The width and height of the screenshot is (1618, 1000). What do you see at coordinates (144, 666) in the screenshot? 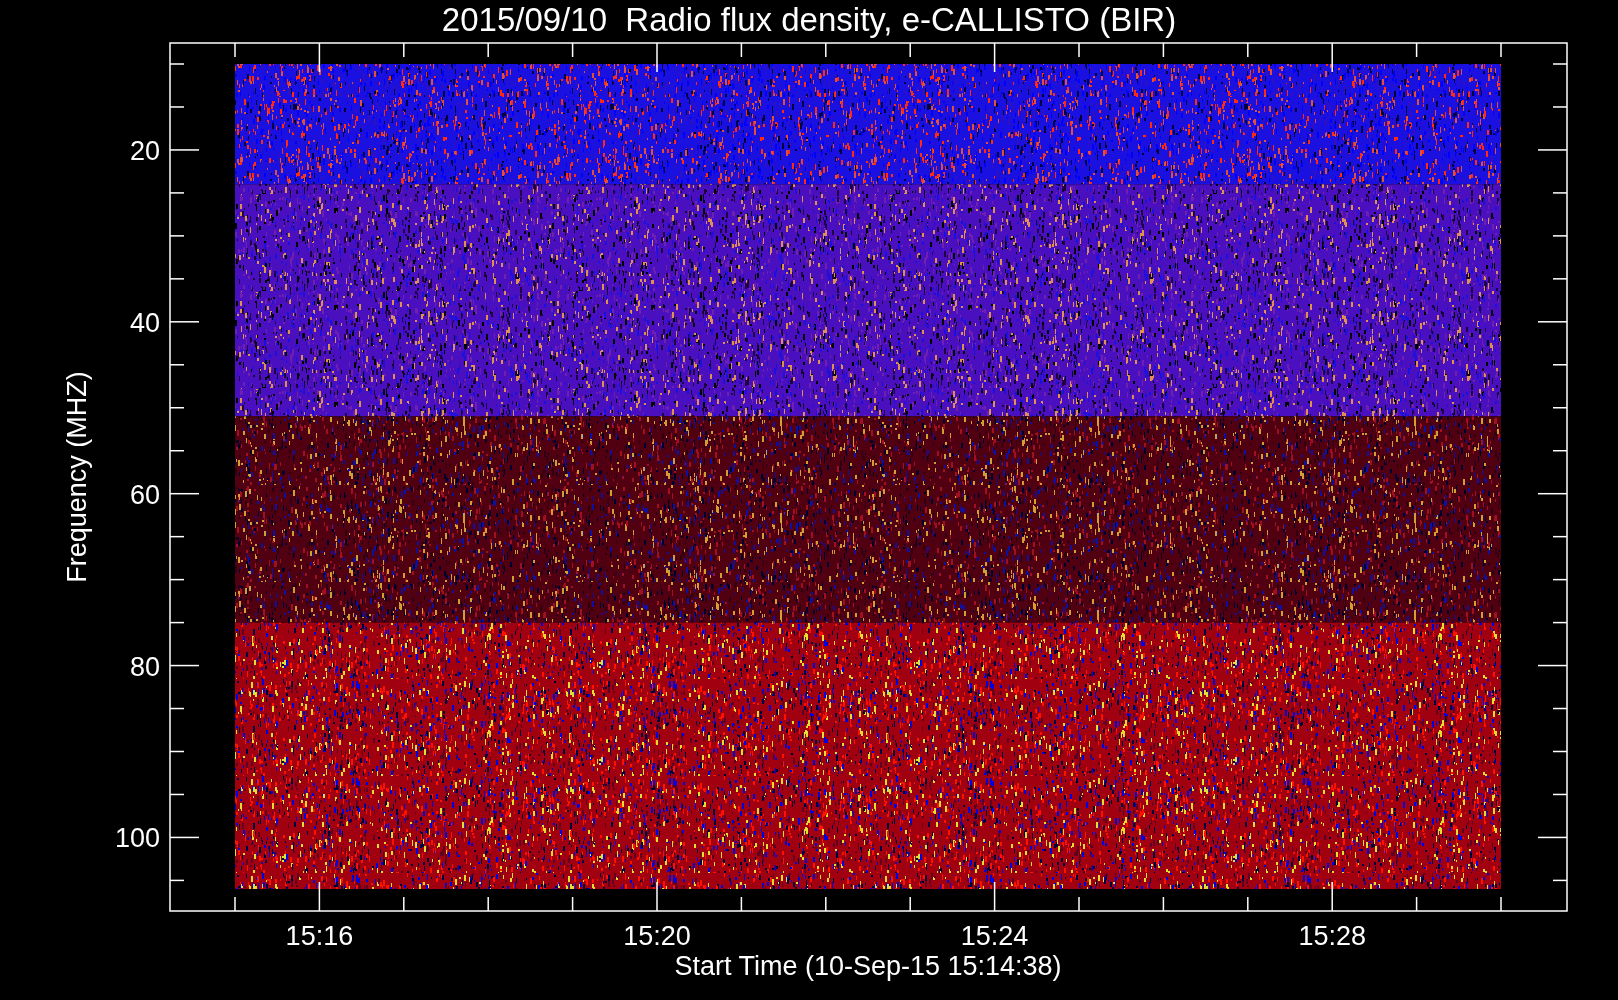
I see `y-tick-label: 80` at bounding box center [144, 666].